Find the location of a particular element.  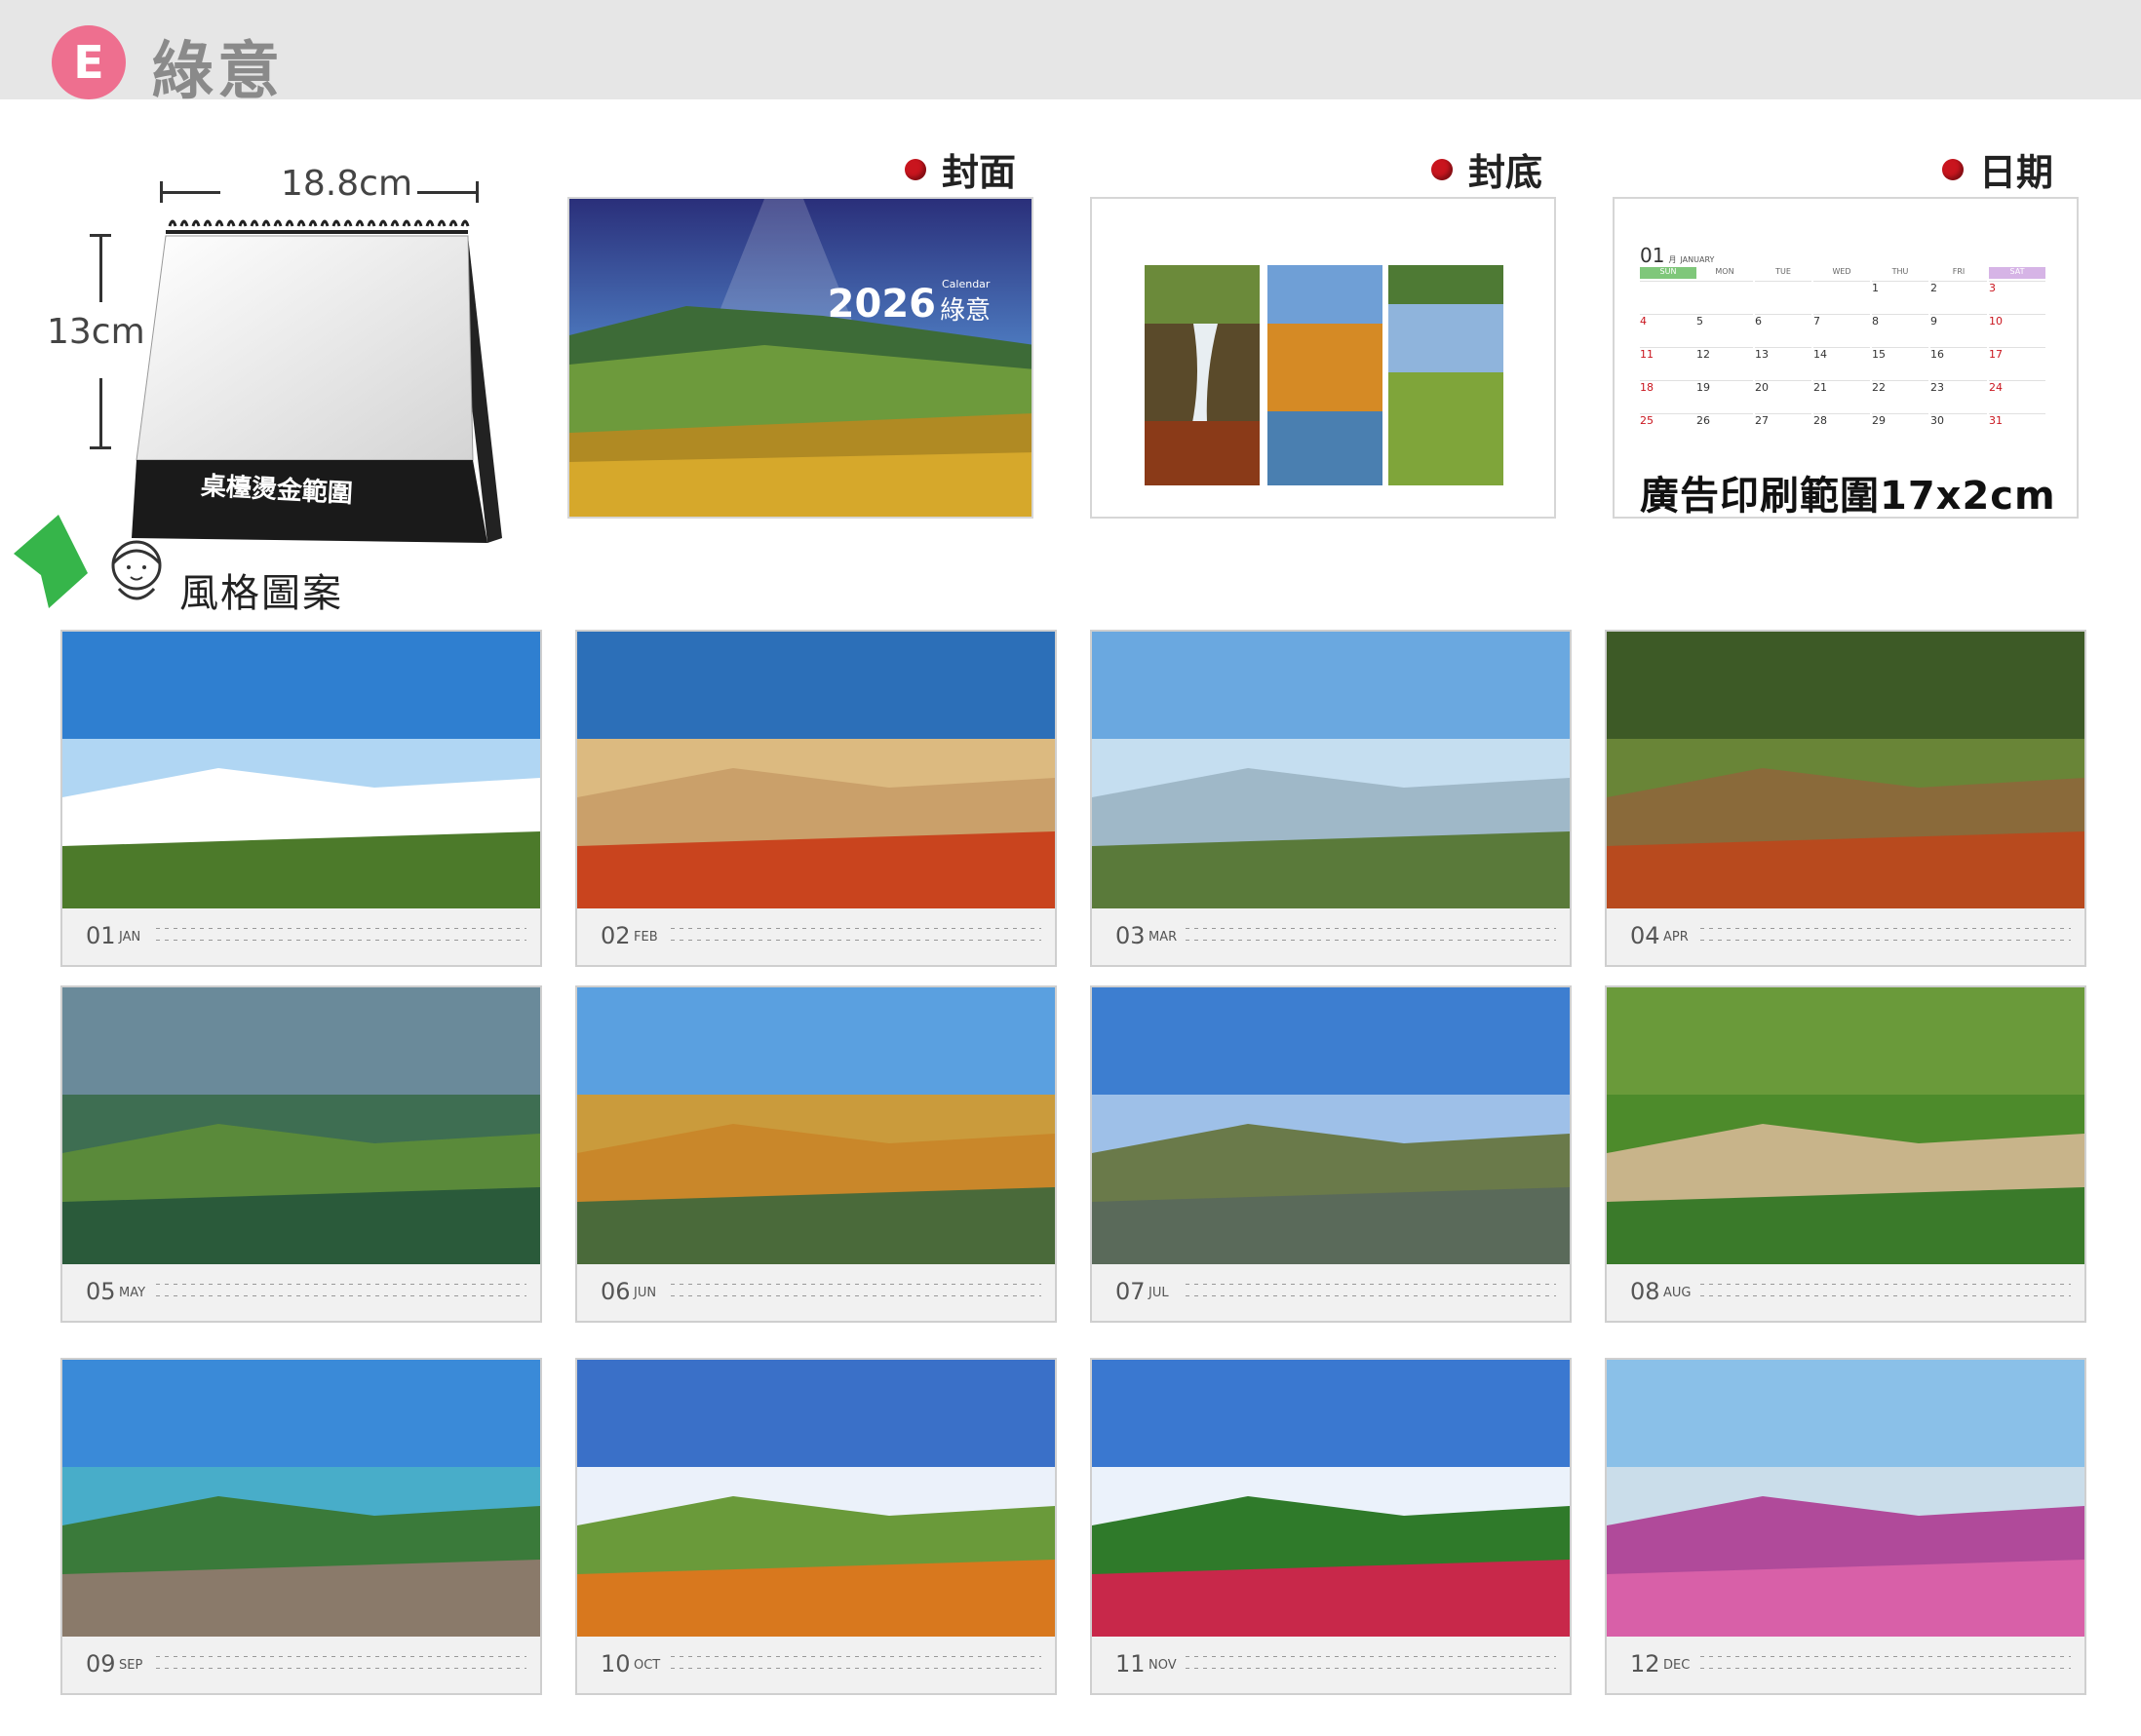

date-cell: 28 is located at coordinates (1841, 428).